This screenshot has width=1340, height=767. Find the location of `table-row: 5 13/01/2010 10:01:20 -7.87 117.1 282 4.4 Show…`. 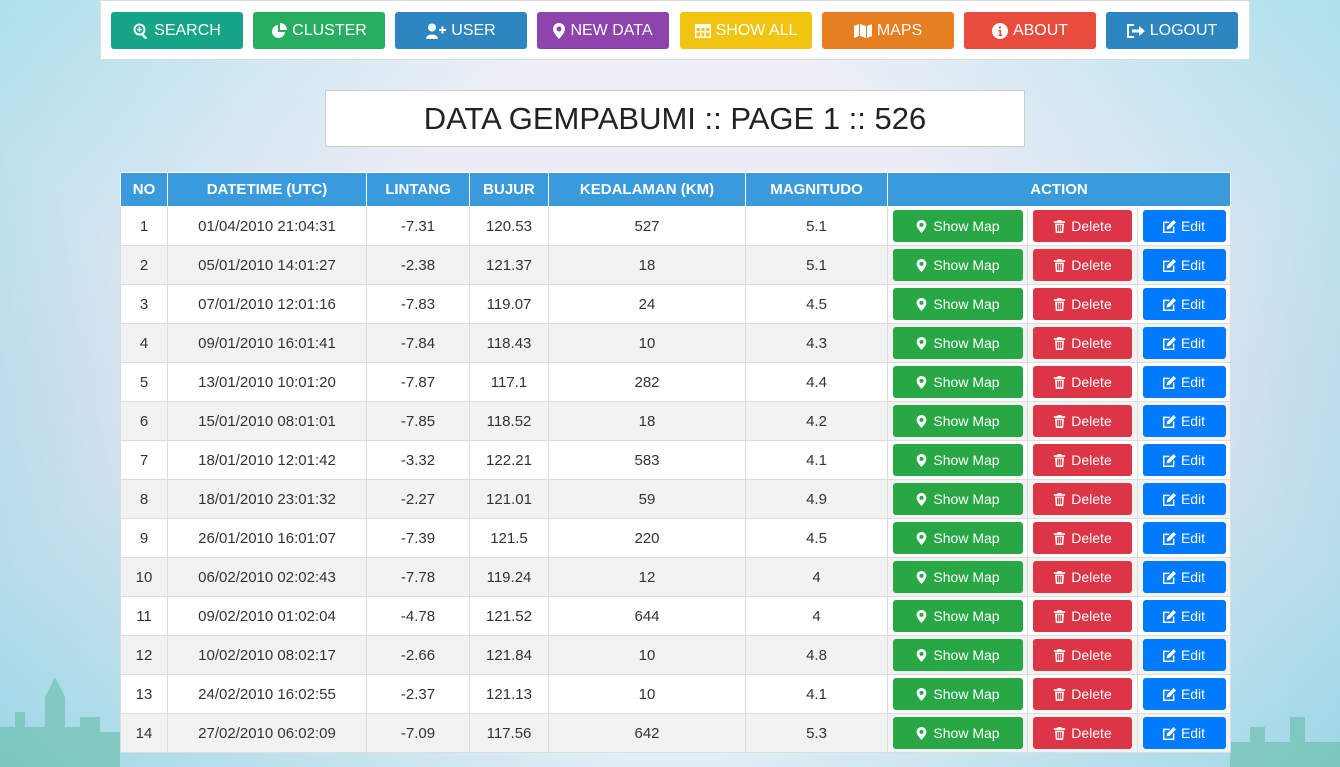

table-row: 5 13/01/2010 10:01:20 -7.87 117.1 282 4.4 Show… is located at coordinates (675, 382).